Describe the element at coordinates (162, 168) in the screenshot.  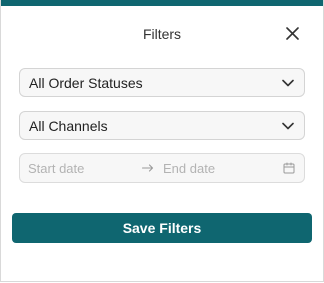
I see `date-range-picker` at that location.